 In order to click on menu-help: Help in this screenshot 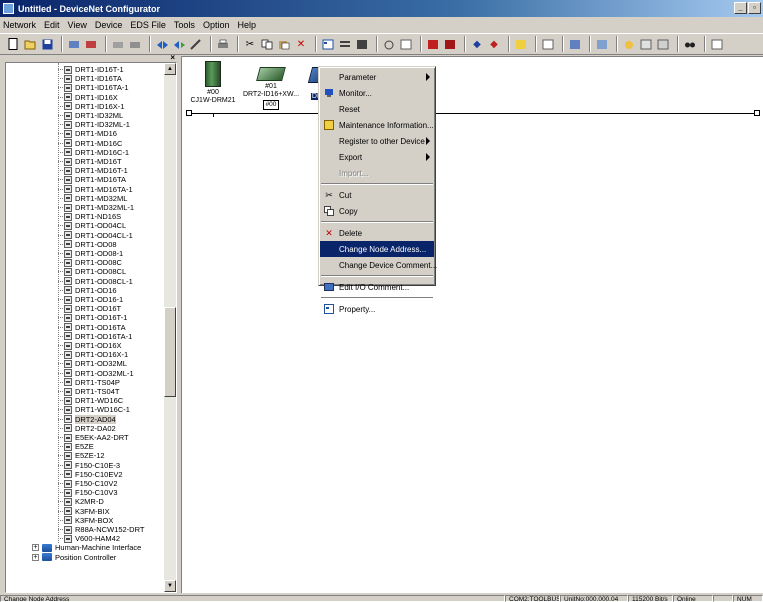, I will do `click(246, 25)`.